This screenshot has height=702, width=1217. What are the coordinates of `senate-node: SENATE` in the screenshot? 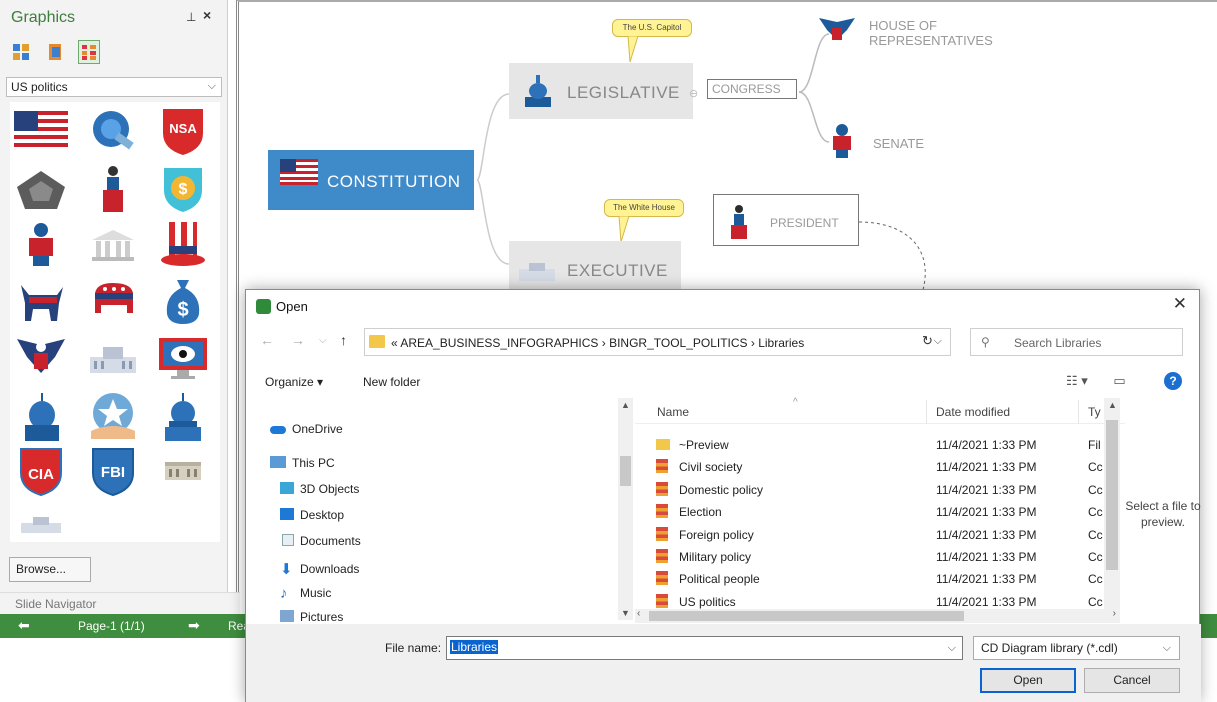 It's located at (898, 143).